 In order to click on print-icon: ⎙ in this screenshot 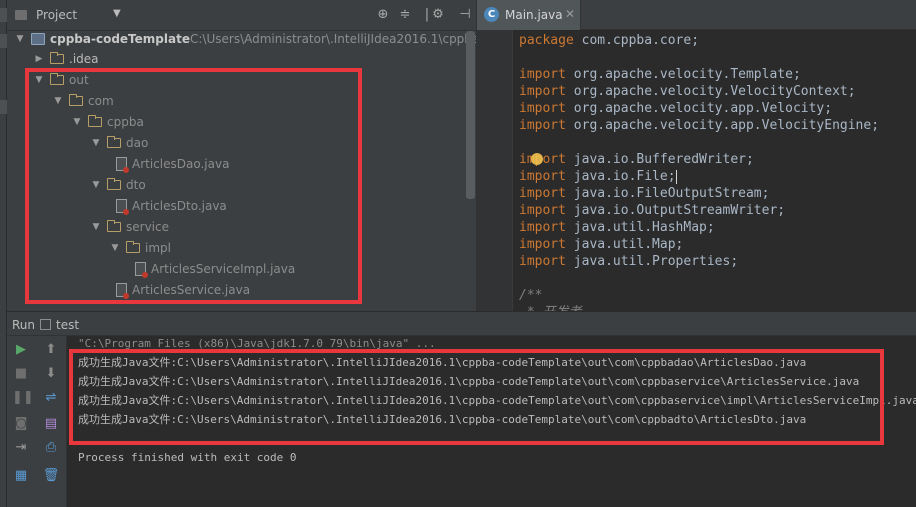, I will do `click(51, 448)`.